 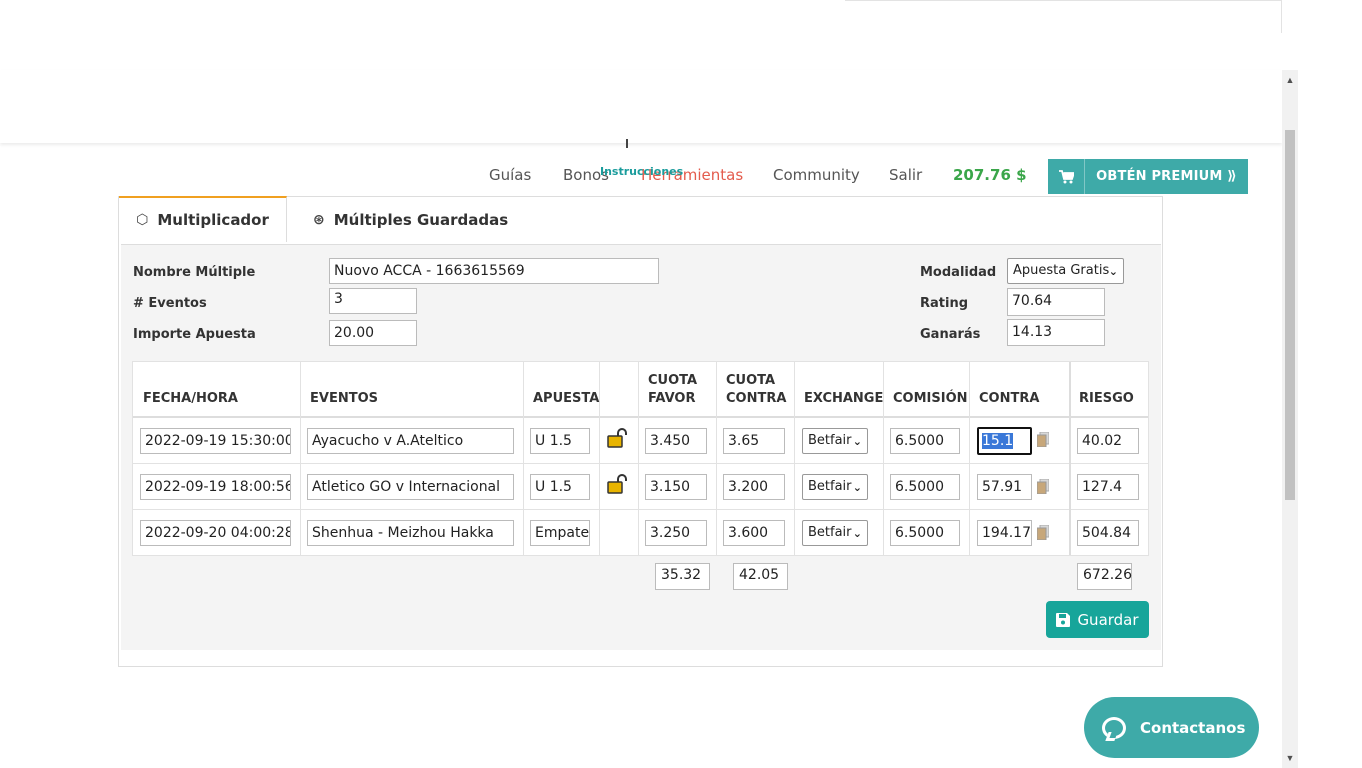 I want to click on contra-input: 194.17, so click(x=1004, y=533).